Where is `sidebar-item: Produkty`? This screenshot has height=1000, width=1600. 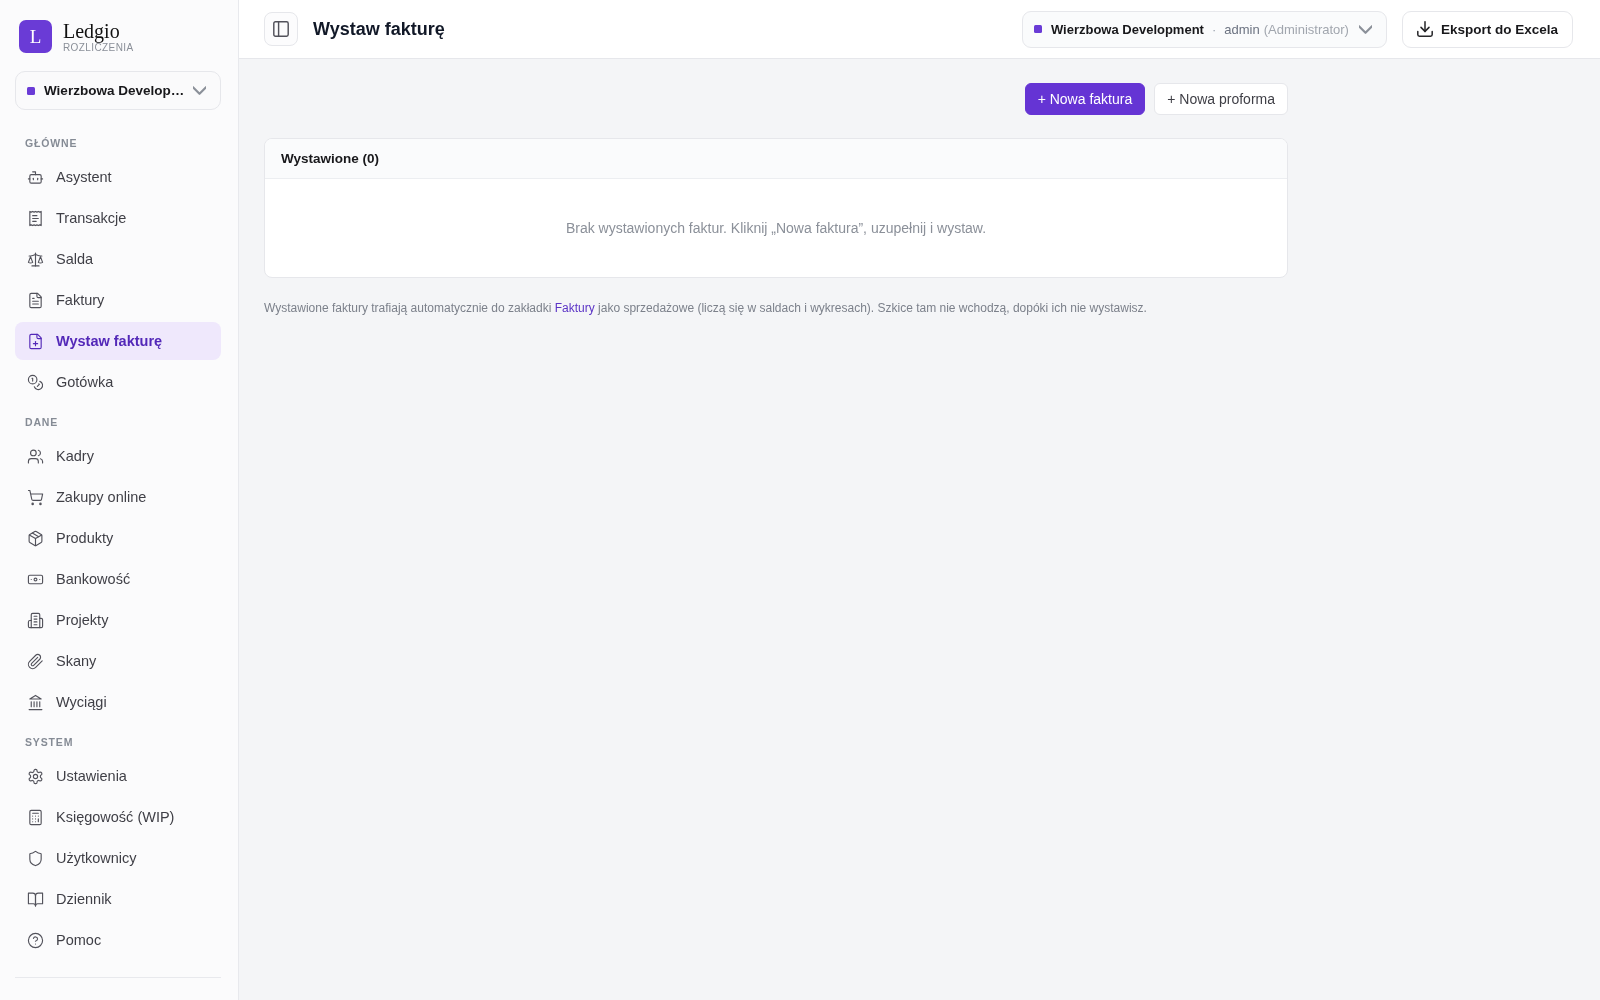 sidebar-item: Produkty is located at coordinates (118, 538).